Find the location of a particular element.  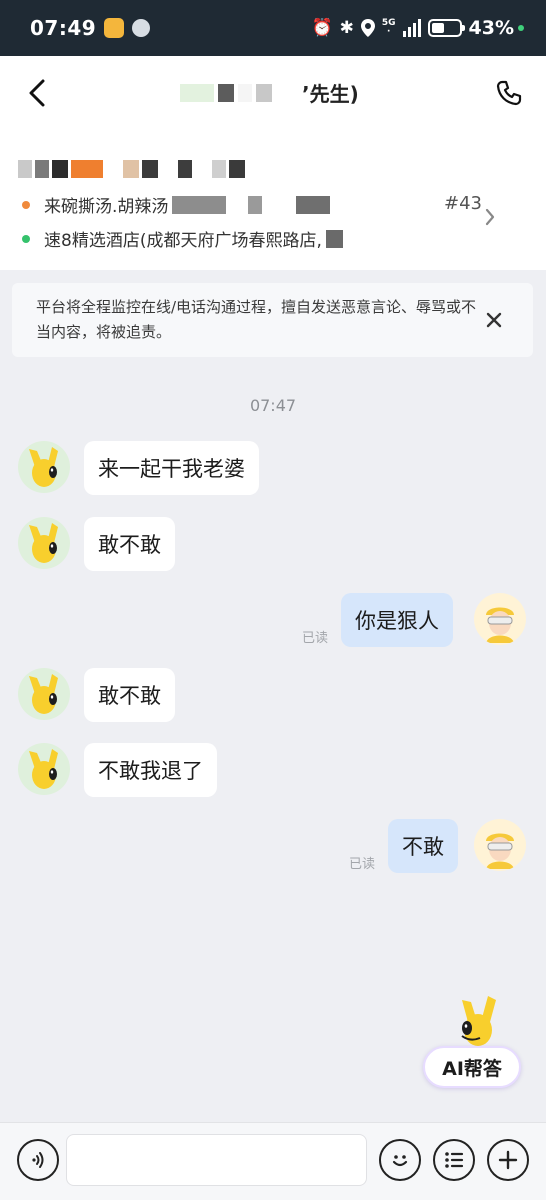

status-icons: ⏰ ✱ 5G ‧ 43% is located at coordinates (417, 28).